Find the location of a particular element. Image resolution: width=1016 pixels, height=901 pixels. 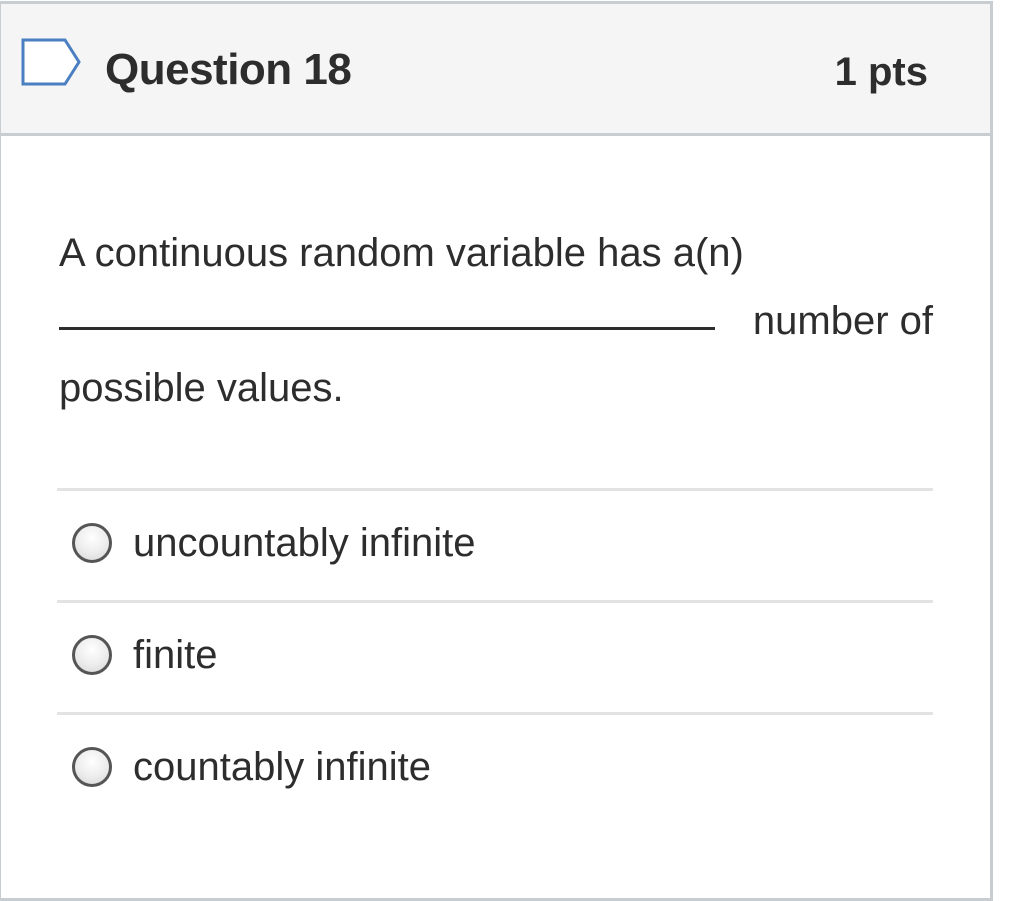

flag-icon is located at coordinates (51, 62).